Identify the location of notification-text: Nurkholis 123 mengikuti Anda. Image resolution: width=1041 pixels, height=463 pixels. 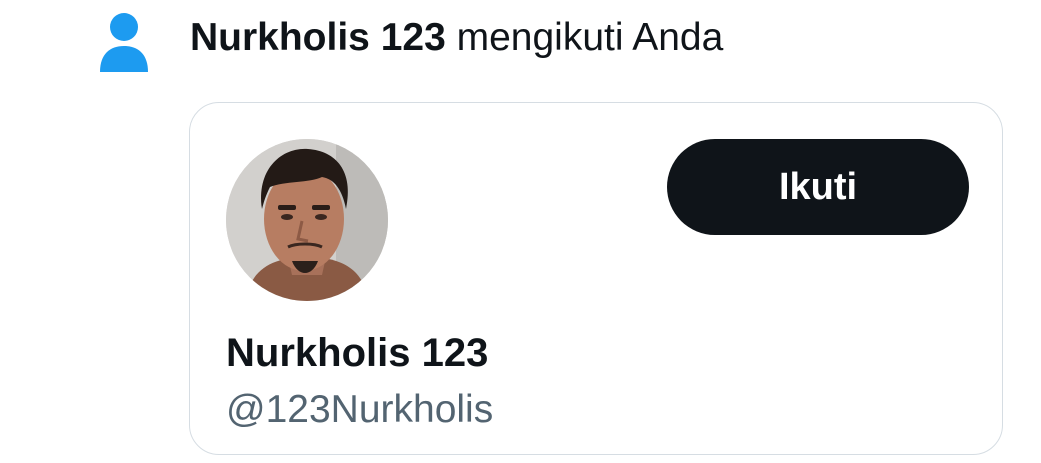
(456, 38).